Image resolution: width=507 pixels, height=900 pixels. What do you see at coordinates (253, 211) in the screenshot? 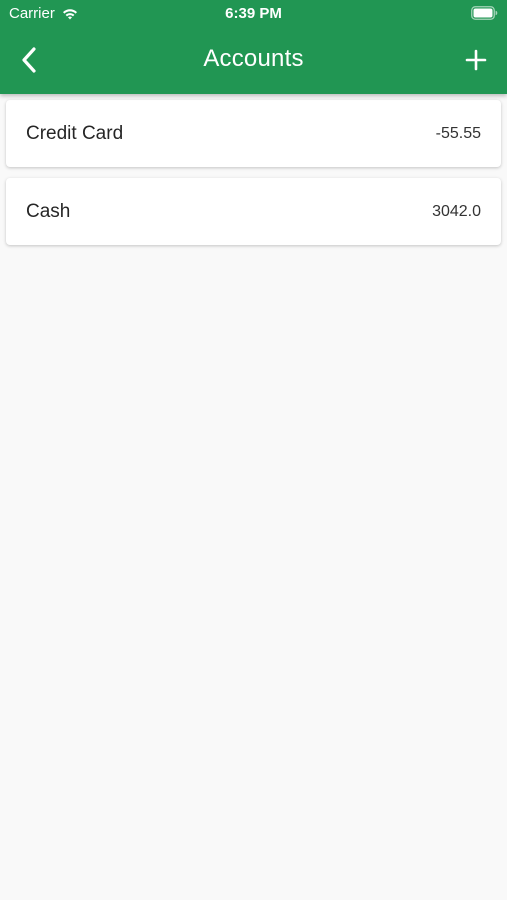
I see `account-card: Cash 3042.0` at bounding box center [253, 211].